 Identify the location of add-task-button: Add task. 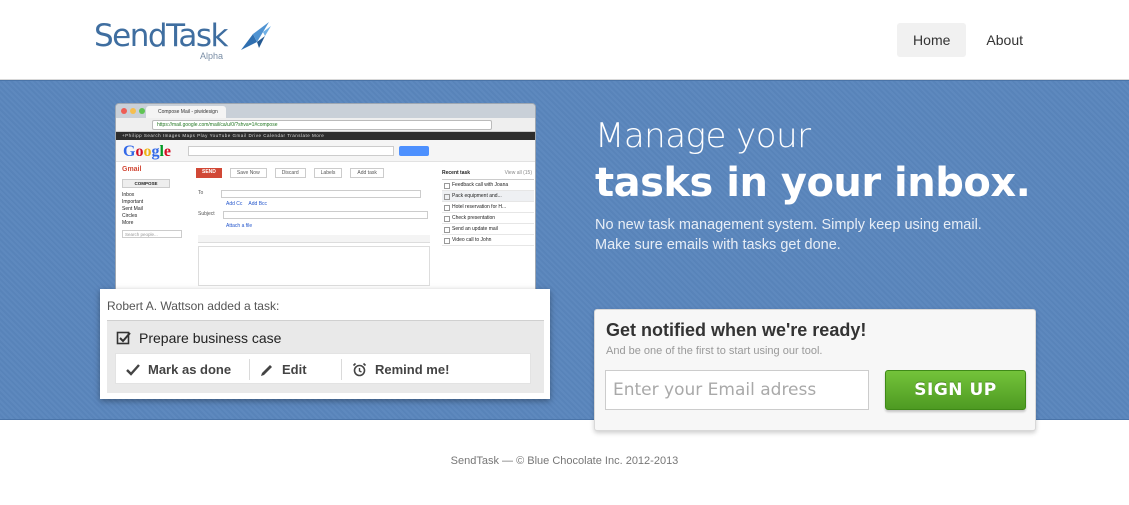
(367, 173).